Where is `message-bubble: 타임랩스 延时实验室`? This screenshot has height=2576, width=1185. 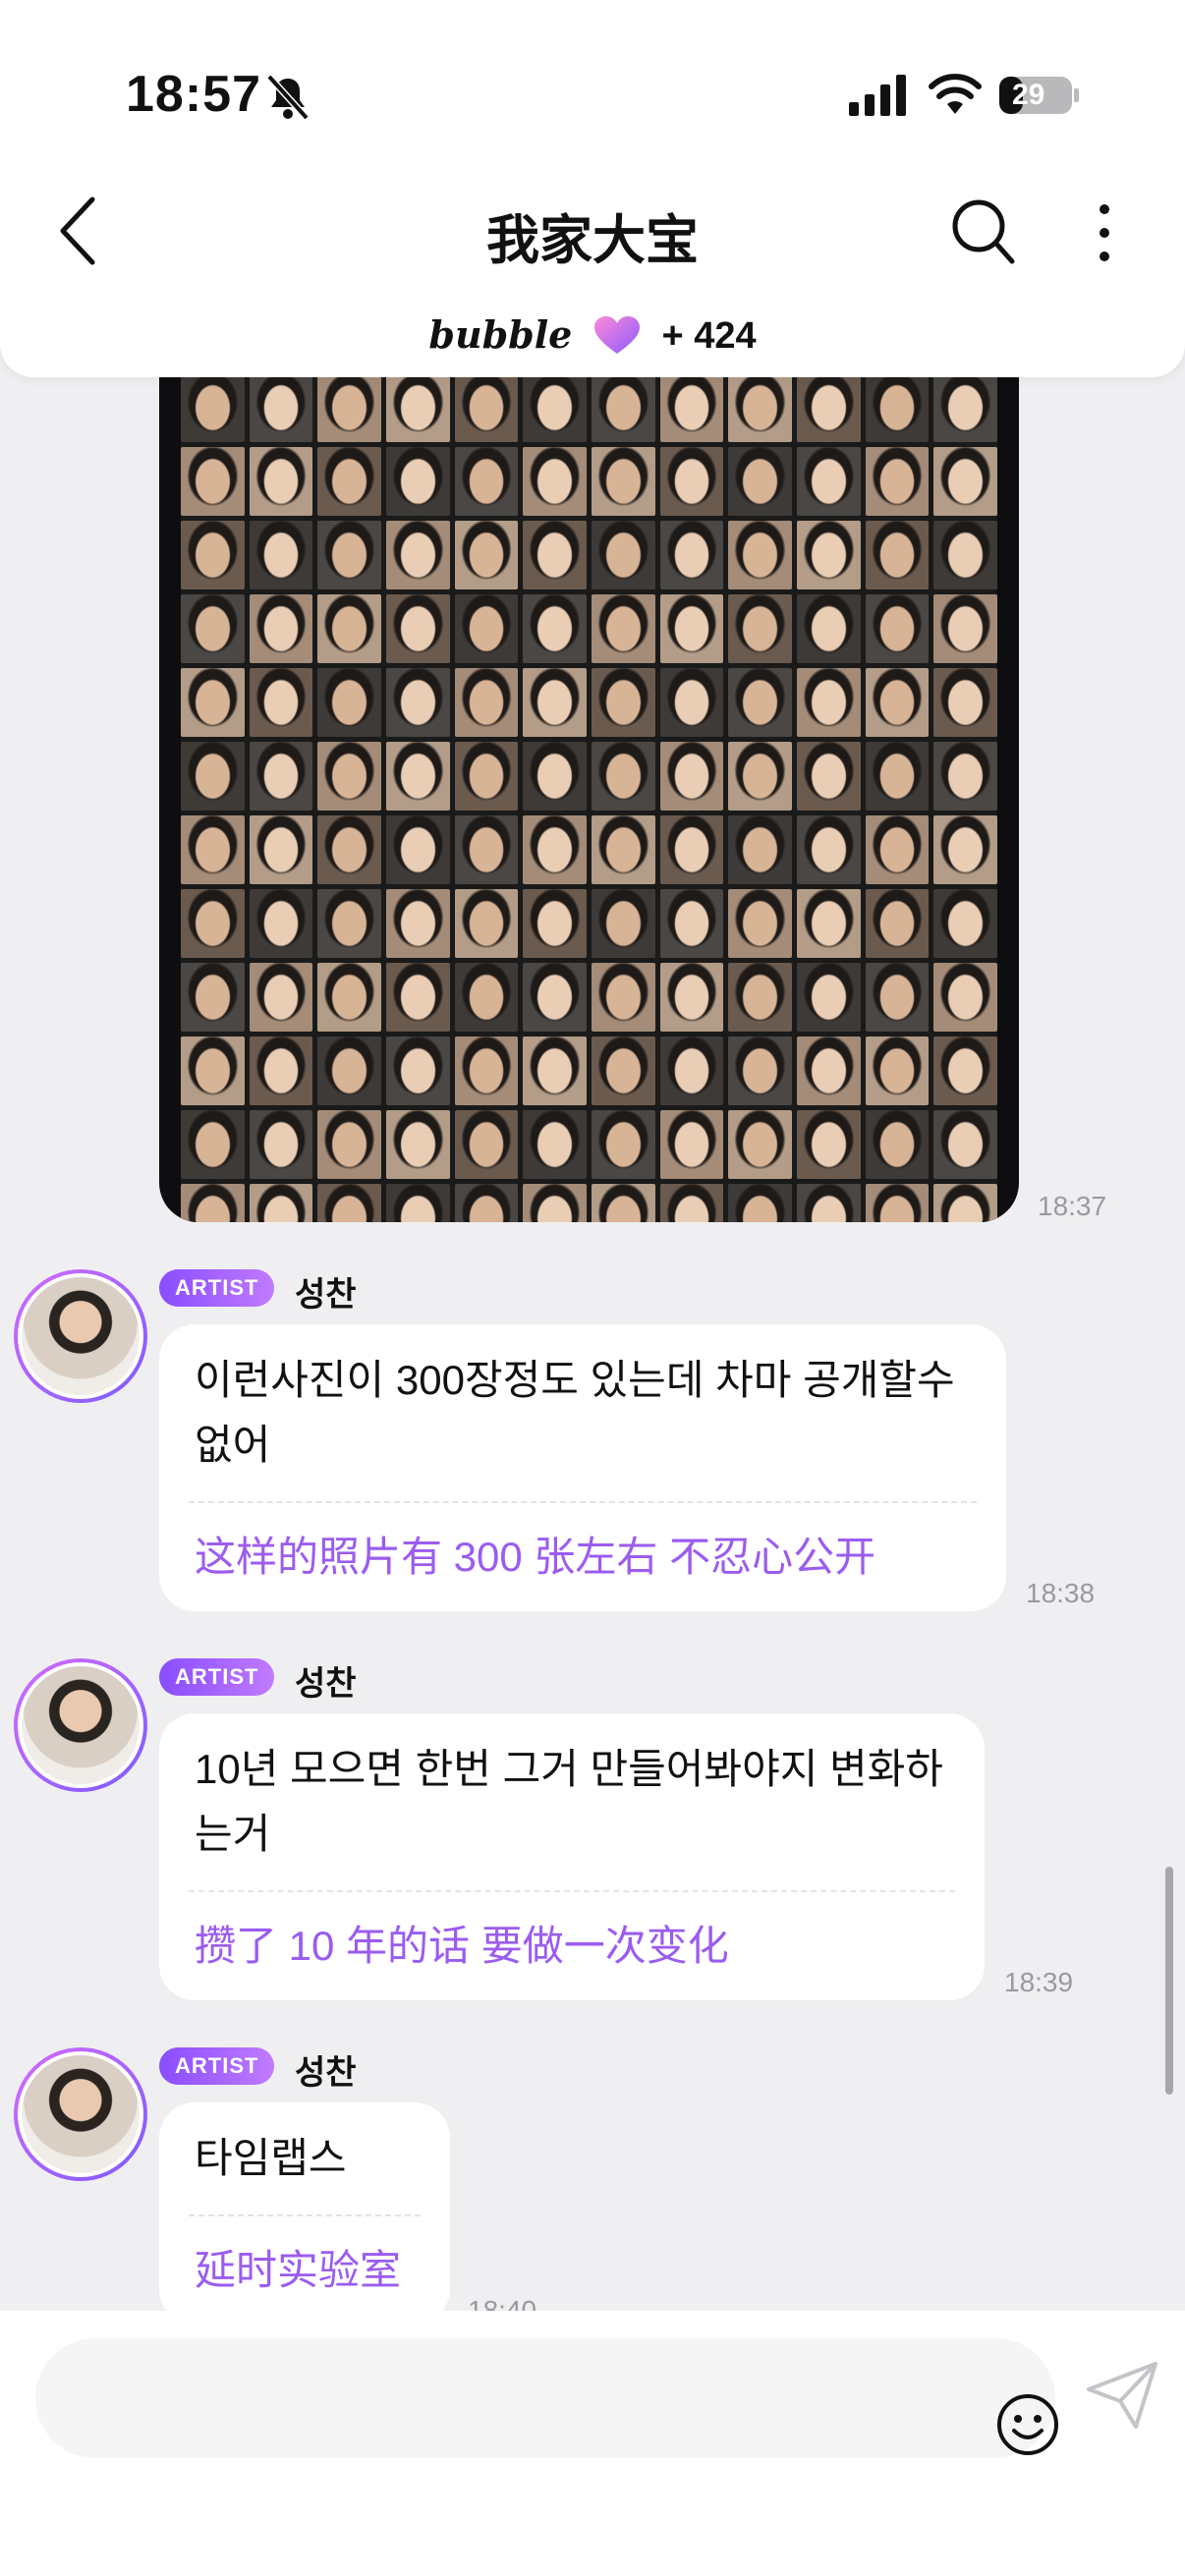 message-bubble: 타임랩스 延时实验室 is located at coordinates (305, 2213).